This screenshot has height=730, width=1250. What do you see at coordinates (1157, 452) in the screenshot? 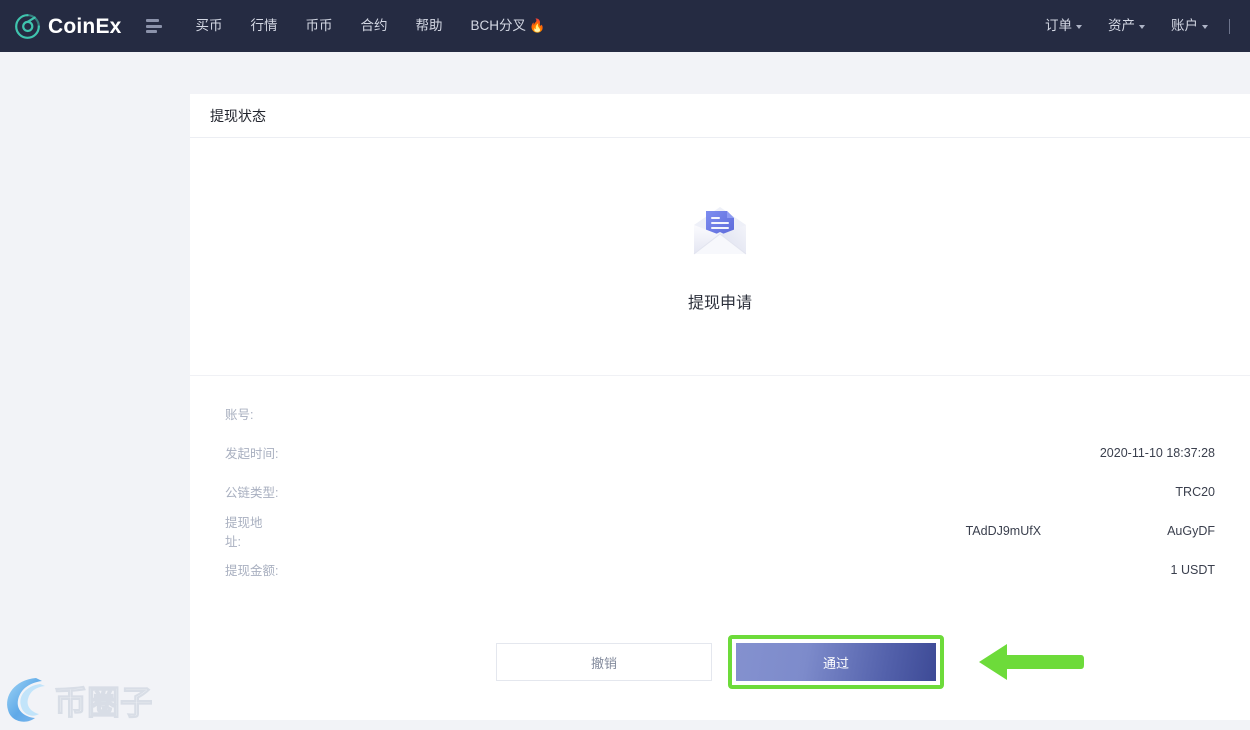
I see `detail-value: 2020-11-10 18:37:28` at bounding box center [1157, 452].